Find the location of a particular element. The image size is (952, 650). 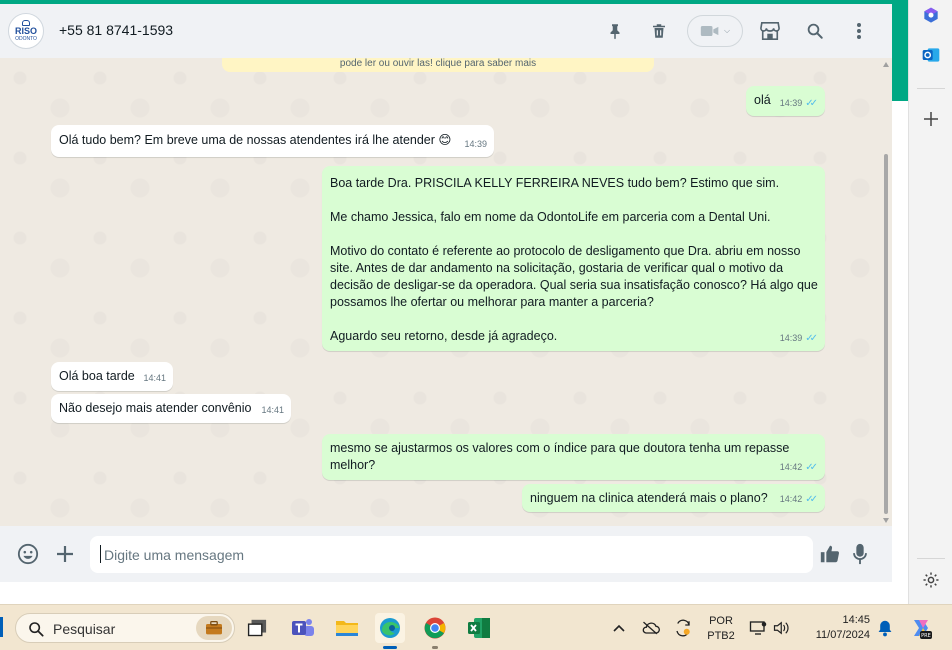

windows-taskbar: Pesquisar POR PTB2 14:45 11/07/2024 PRE is located at coordinates (476, 627).